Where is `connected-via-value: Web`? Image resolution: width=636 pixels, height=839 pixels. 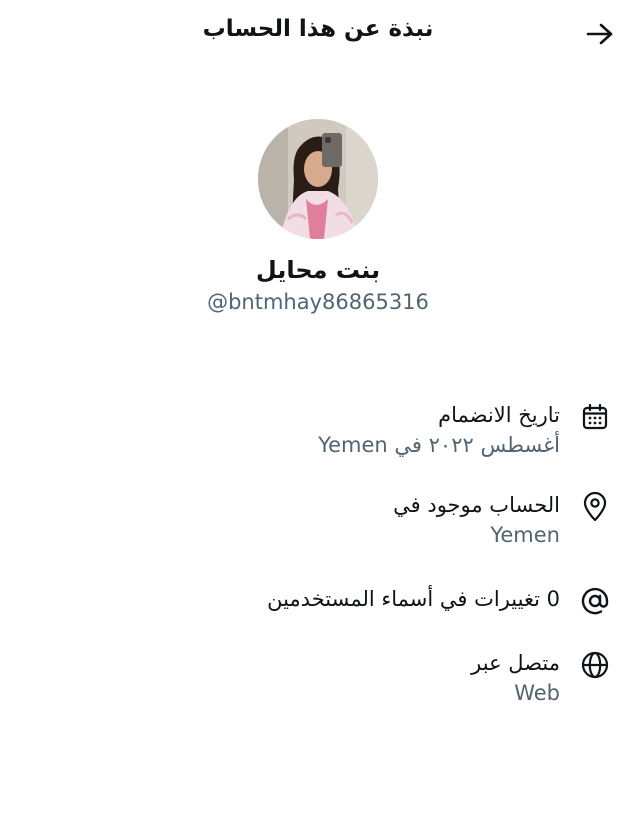
connected-via-value: Web is located at coordinates (537, 693).